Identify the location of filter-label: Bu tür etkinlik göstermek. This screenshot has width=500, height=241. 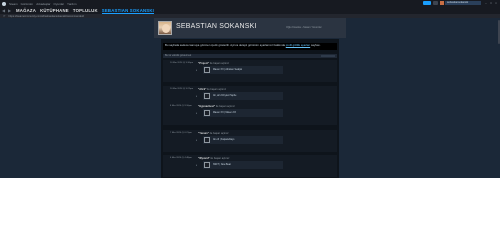
(178, 55).